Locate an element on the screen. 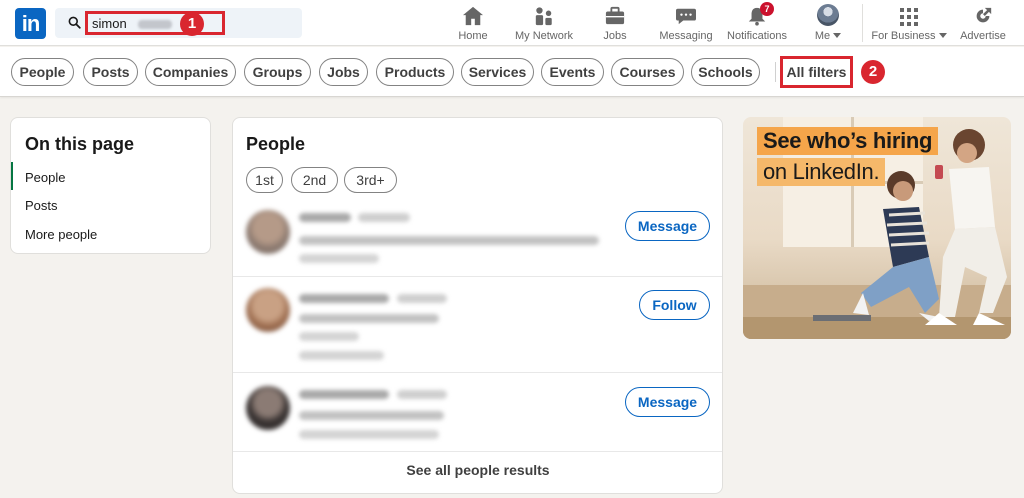 The height and width of the screenshot is (498, 1024). home-icon is located at coordinates (473, 16).